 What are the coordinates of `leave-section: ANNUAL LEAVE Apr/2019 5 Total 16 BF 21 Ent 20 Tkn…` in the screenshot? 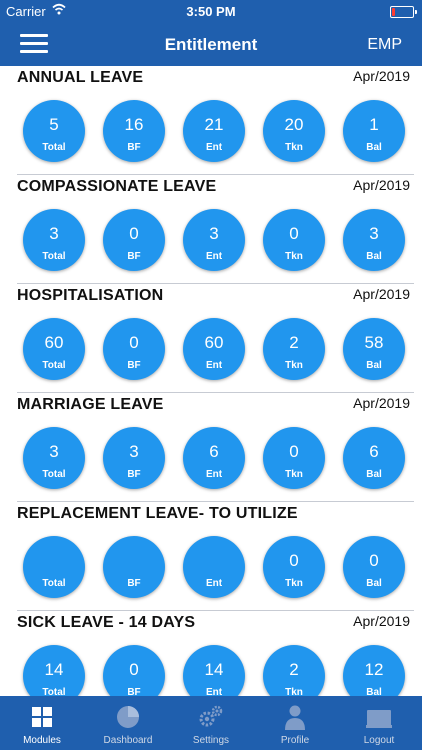 It's located at (211, 120).